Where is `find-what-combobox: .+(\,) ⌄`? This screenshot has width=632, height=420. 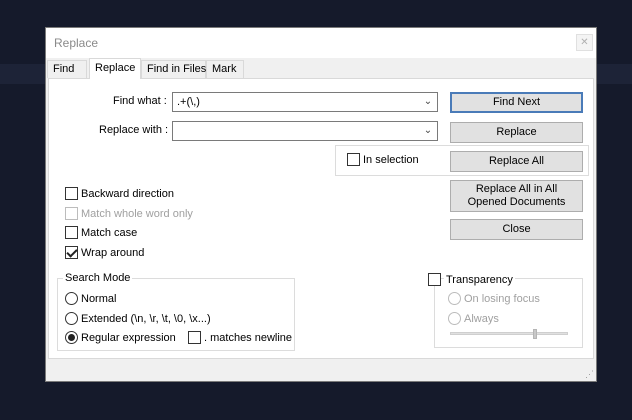
find-what-combobox: .+(\,) ⌄ is located at coordinates (305, 102).